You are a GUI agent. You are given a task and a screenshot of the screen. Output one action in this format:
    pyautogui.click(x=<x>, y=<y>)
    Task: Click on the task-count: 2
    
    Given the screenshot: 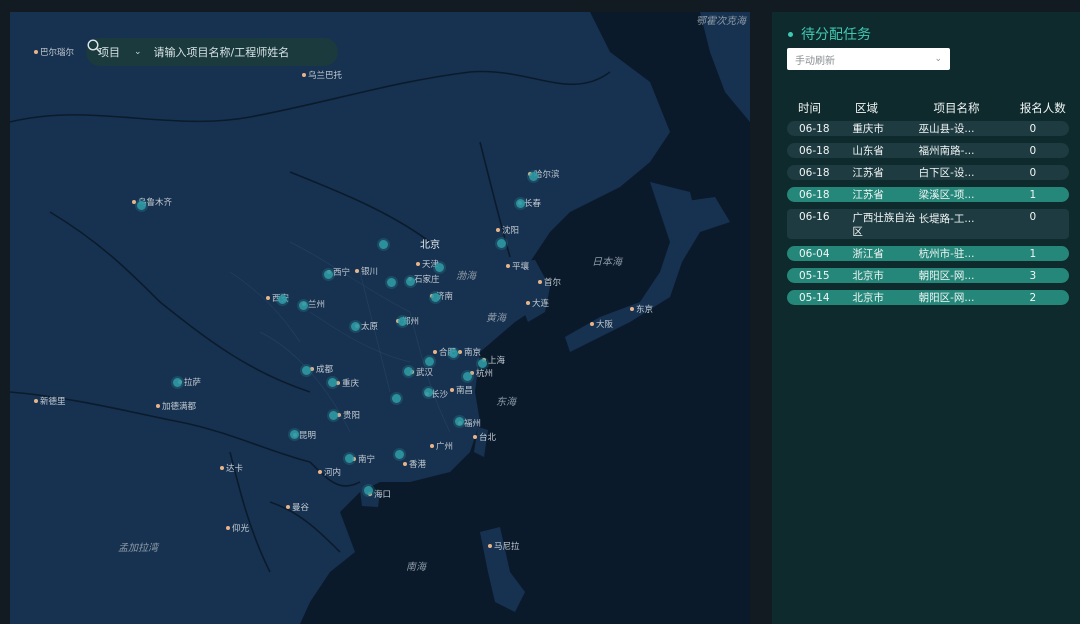 What is the action you would take?
    pyautogui.click(x=1033, y=297)
    